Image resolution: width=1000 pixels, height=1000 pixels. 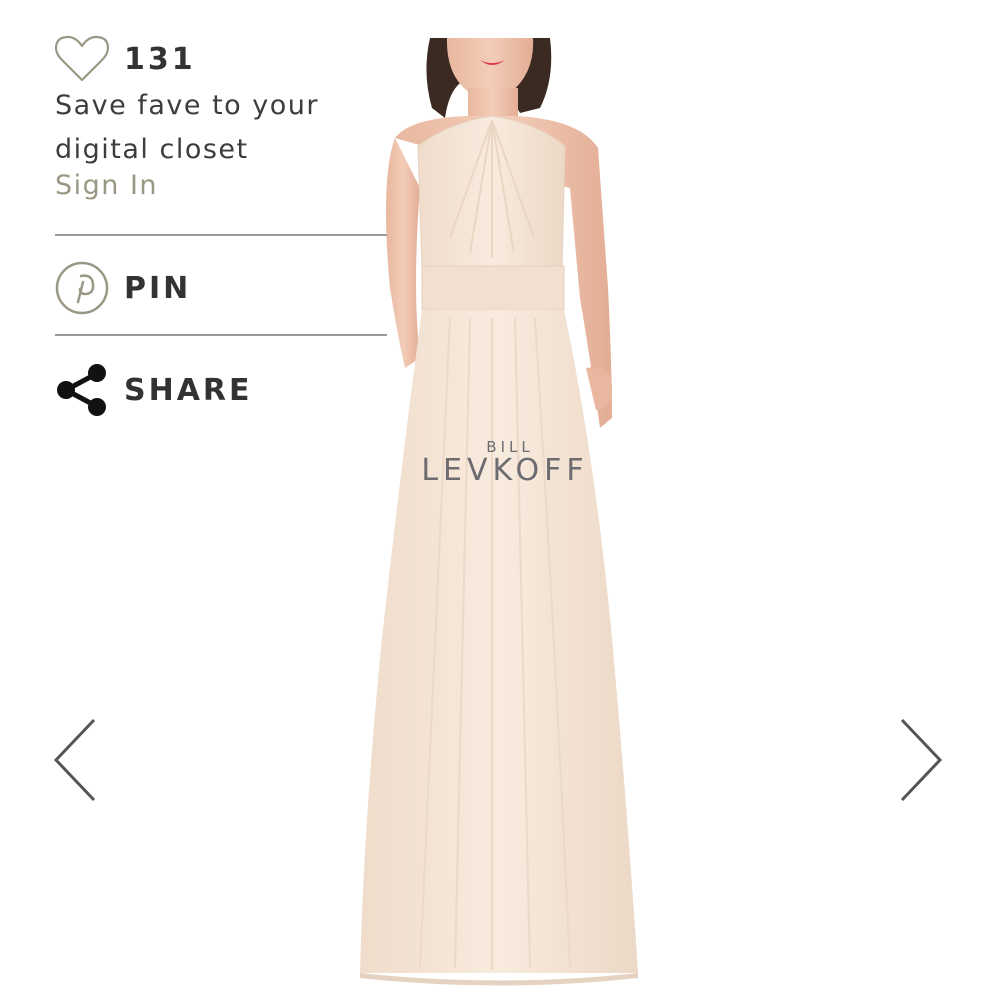 I want to click on previous-image-button, so click(x=75, y=760).